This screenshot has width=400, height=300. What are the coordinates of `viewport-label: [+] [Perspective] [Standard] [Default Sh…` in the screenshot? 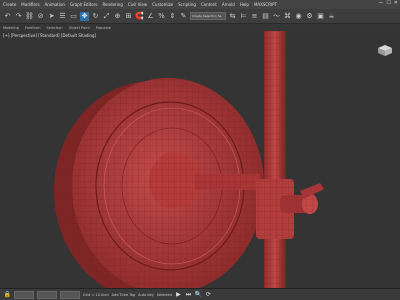 It's located at (49, 35).